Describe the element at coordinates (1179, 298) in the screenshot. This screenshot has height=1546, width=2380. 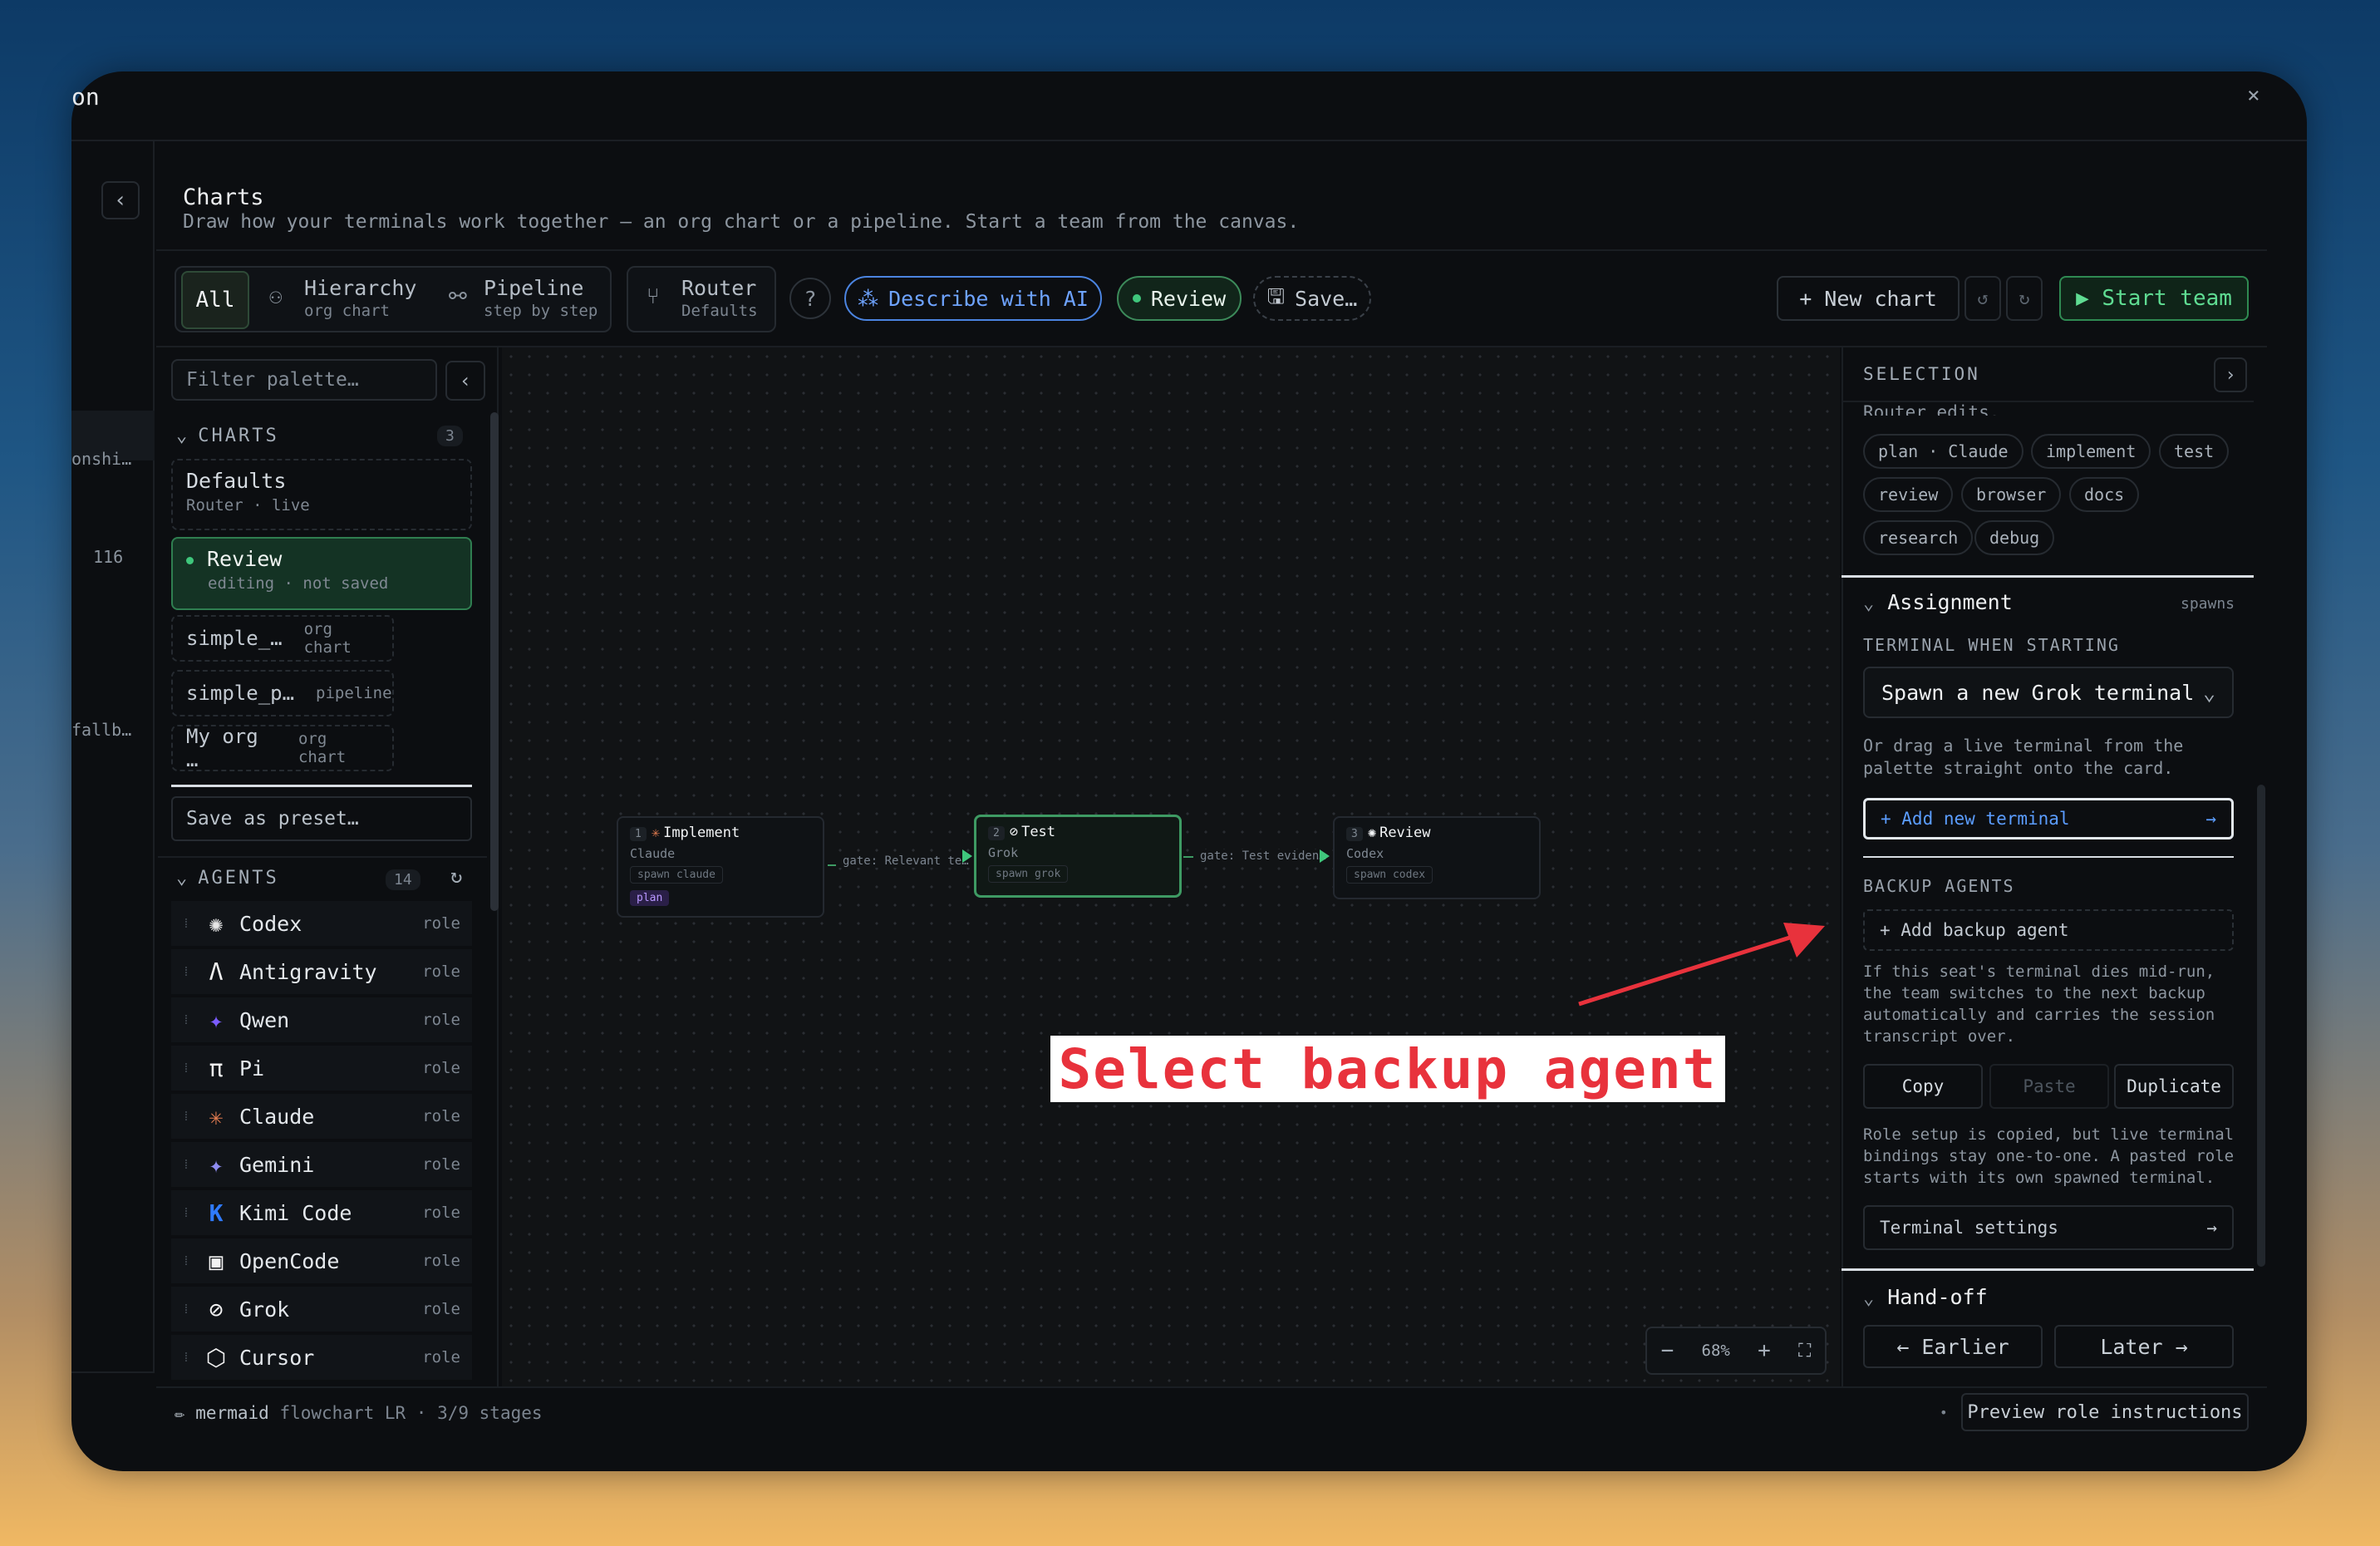
I see `review-chart-pill: Review` at that location.